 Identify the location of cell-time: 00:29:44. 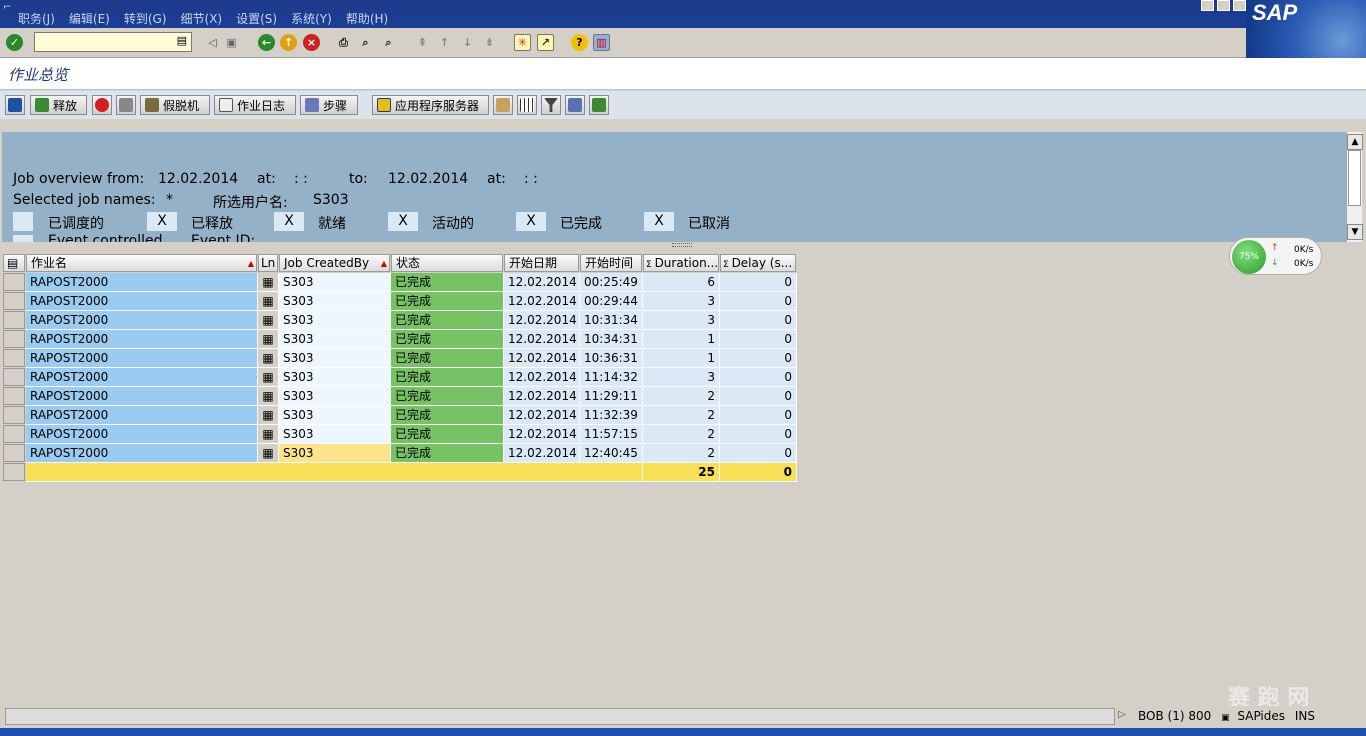
(611, 301).